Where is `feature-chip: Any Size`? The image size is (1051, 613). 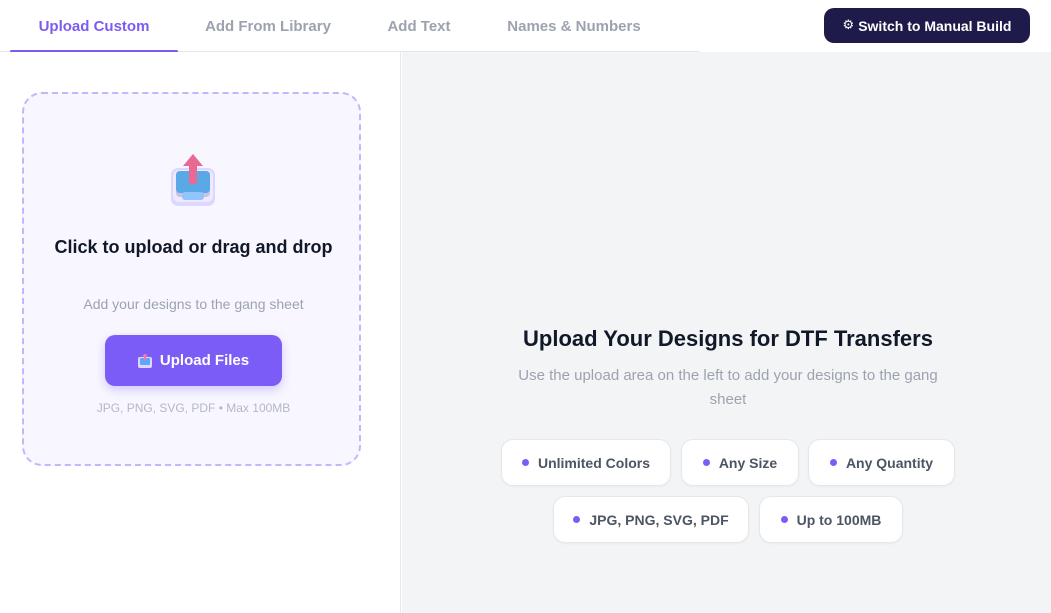 feature-chip: Any Size is located at coordinates (740, 462).